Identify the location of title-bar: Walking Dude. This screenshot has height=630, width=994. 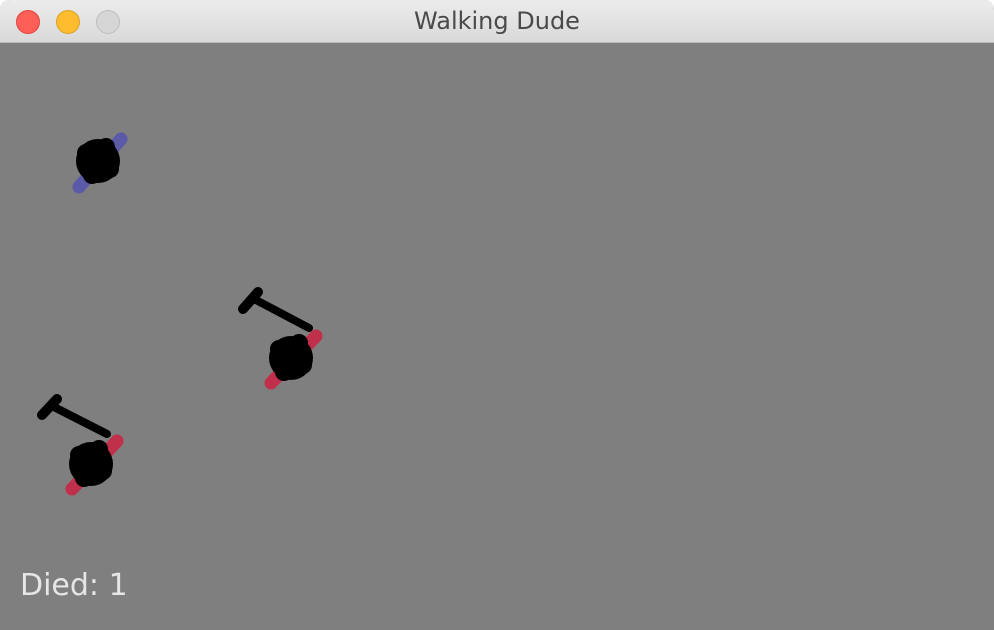
(497, 21).